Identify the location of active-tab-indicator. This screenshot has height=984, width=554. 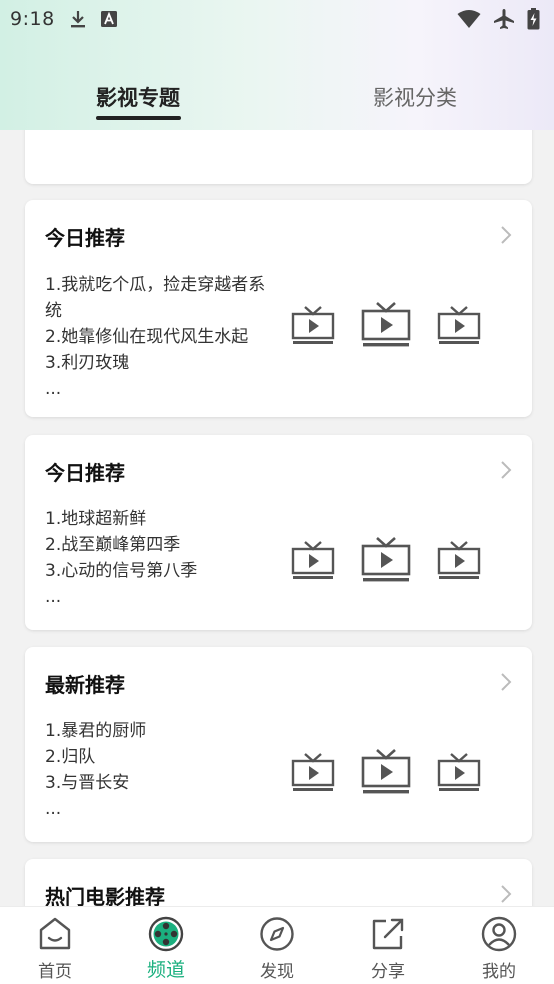
(138, 118).